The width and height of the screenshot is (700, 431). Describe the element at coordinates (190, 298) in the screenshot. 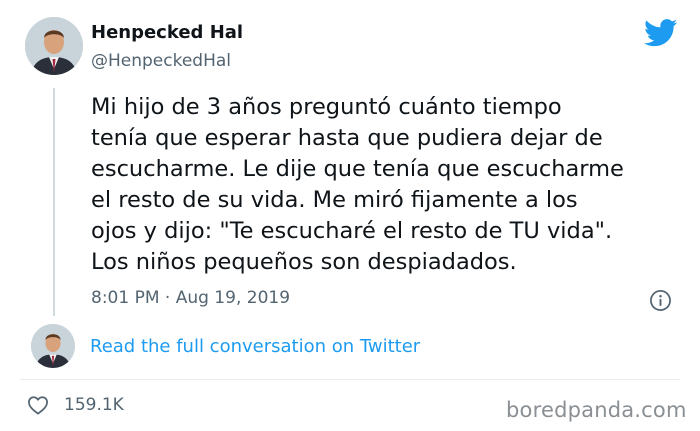

I see `tweet-timestamp: 8:01 PM · Aug 19, 2019` at that location.